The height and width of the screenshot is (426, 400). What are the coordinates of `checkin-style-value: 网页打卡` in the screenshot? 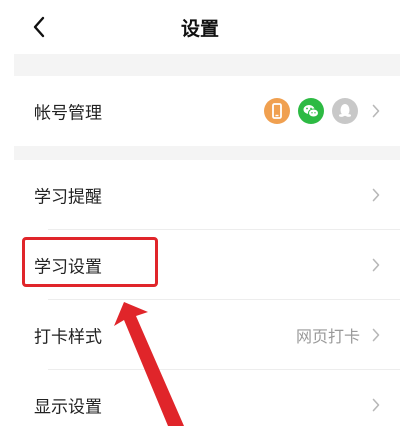 It's located at (327, 336).